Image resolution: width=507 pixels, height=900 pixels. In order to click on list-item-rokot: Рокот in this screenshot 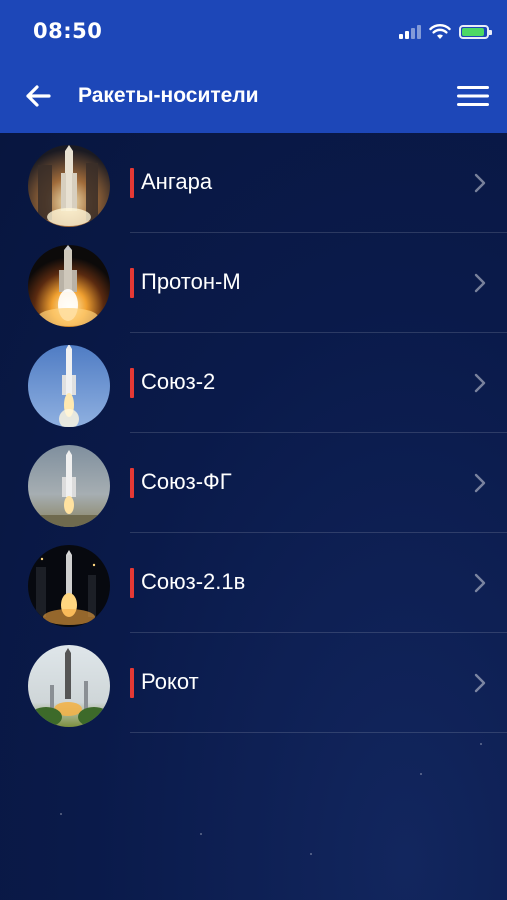, I will do `click(253, 683)`.